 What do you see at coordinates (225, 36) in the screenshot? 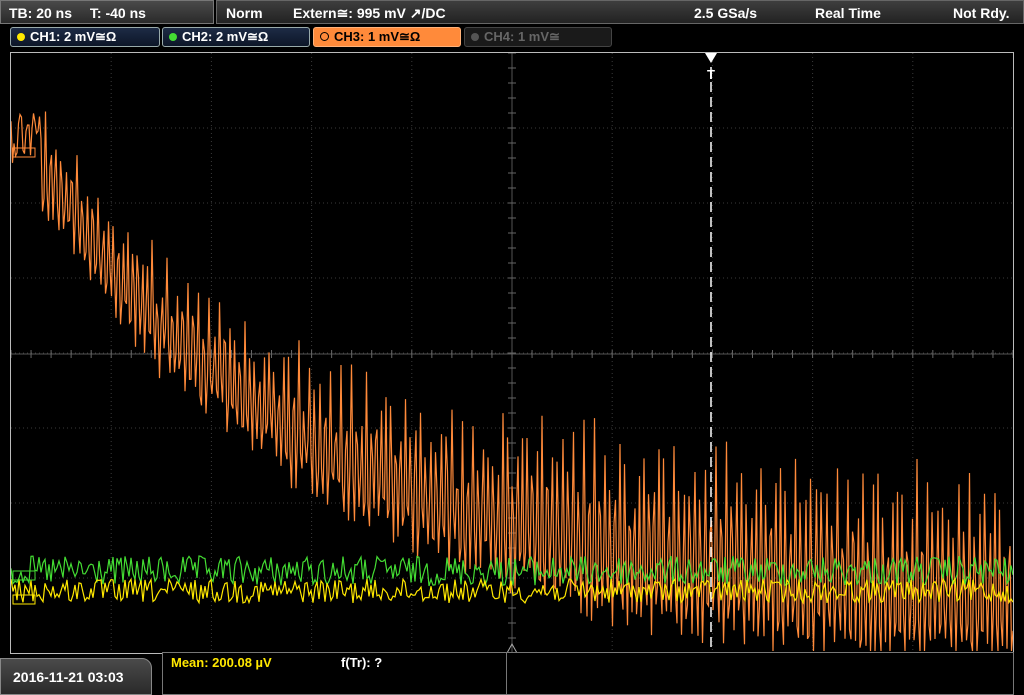
I see `channel-2-label: CH2: 2 mV≅Ω` at bounding box center [225, 36].